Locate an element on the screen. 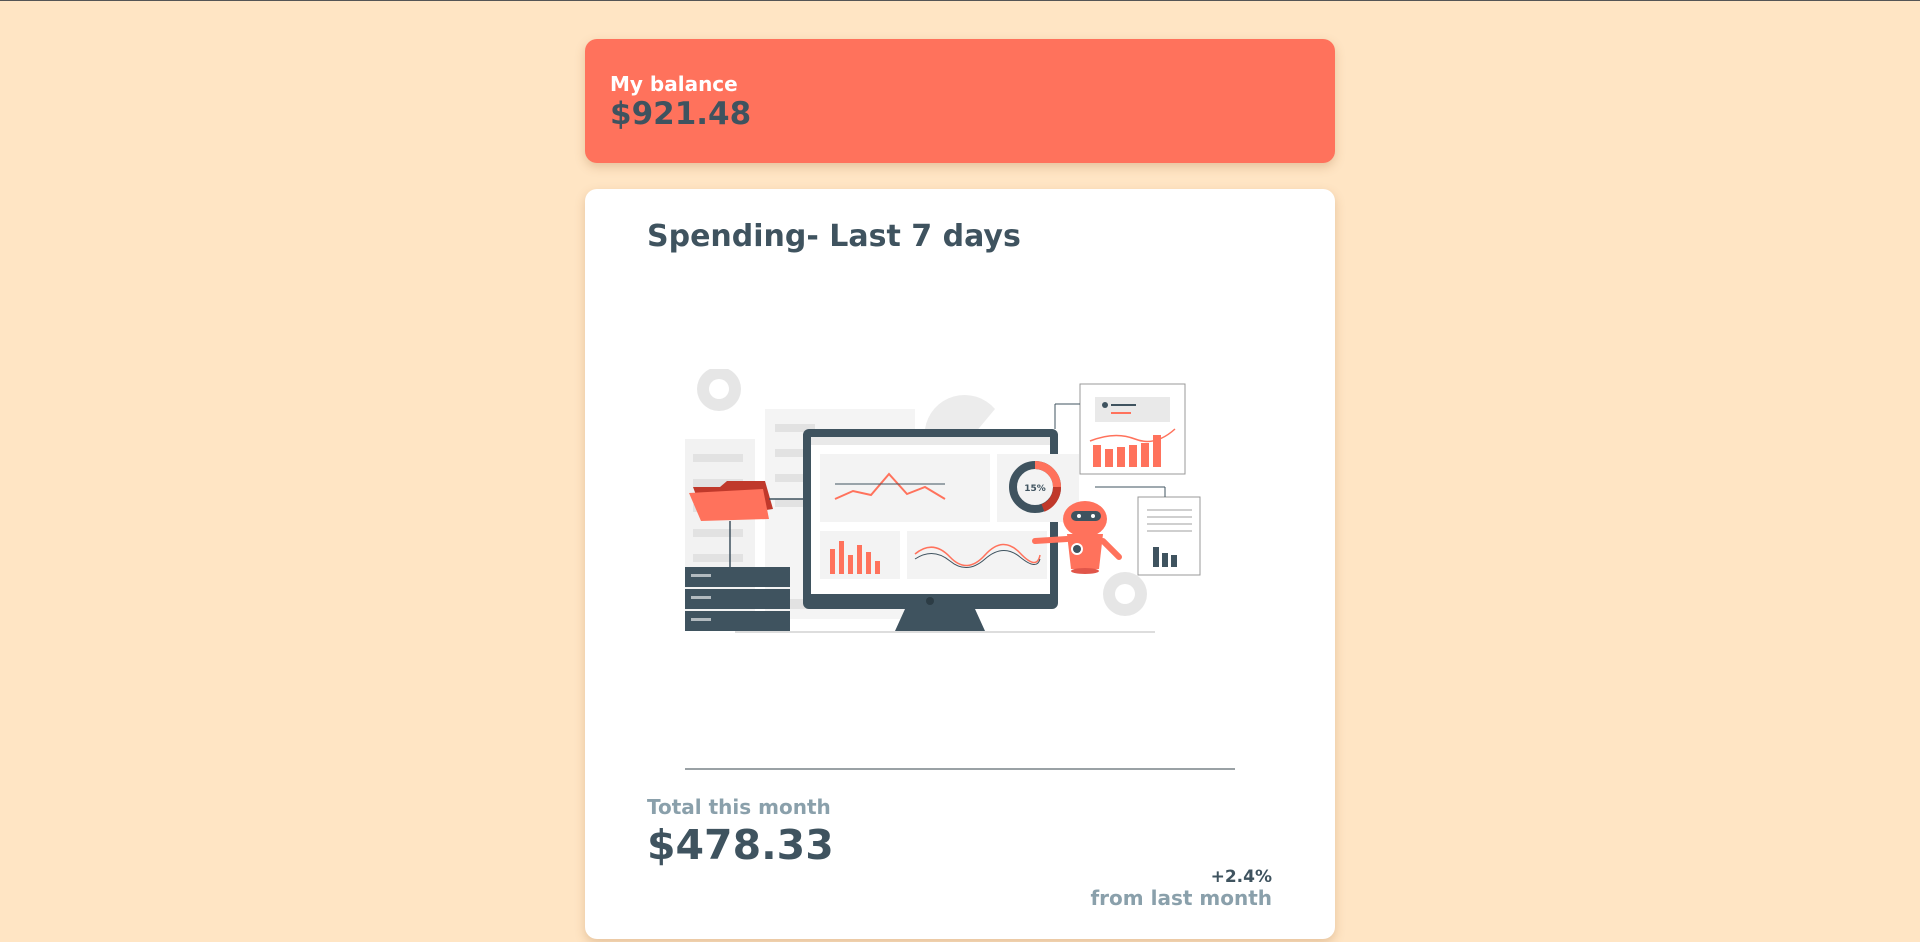 The height and width of the screenshot is (942, 1920). donut-percent-label: 15% is located at coordinates (1035, 489).